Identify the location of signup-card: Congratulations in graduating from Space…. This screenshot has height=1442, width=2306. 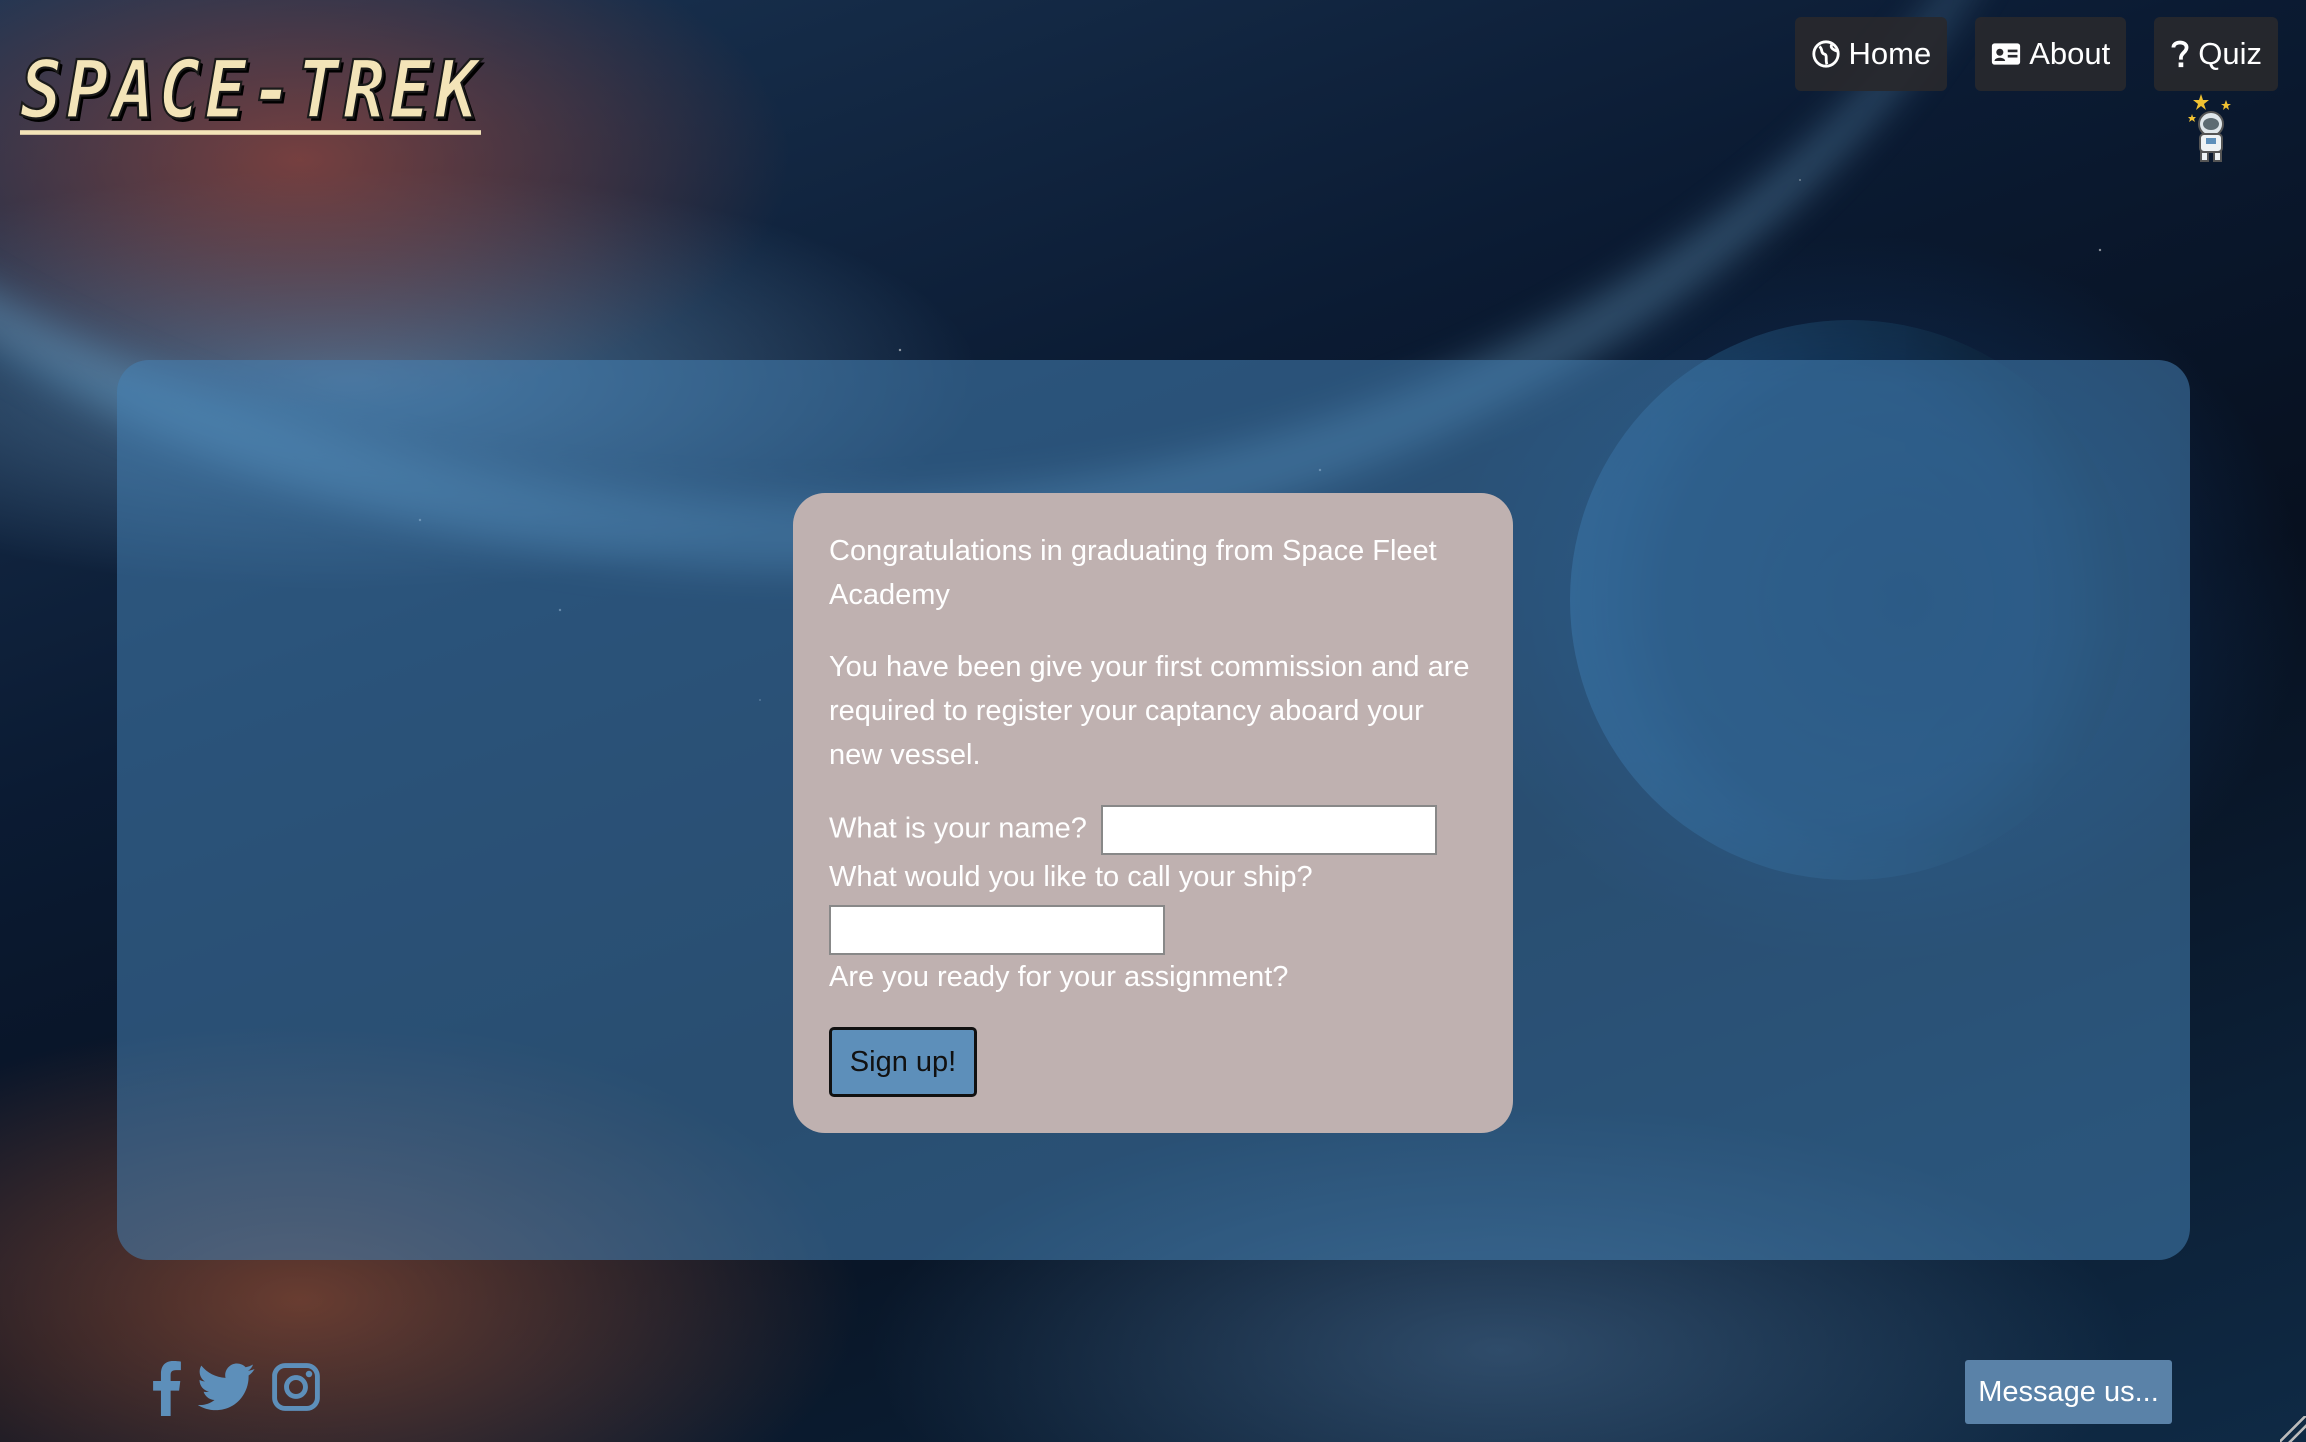
(1153, 813).